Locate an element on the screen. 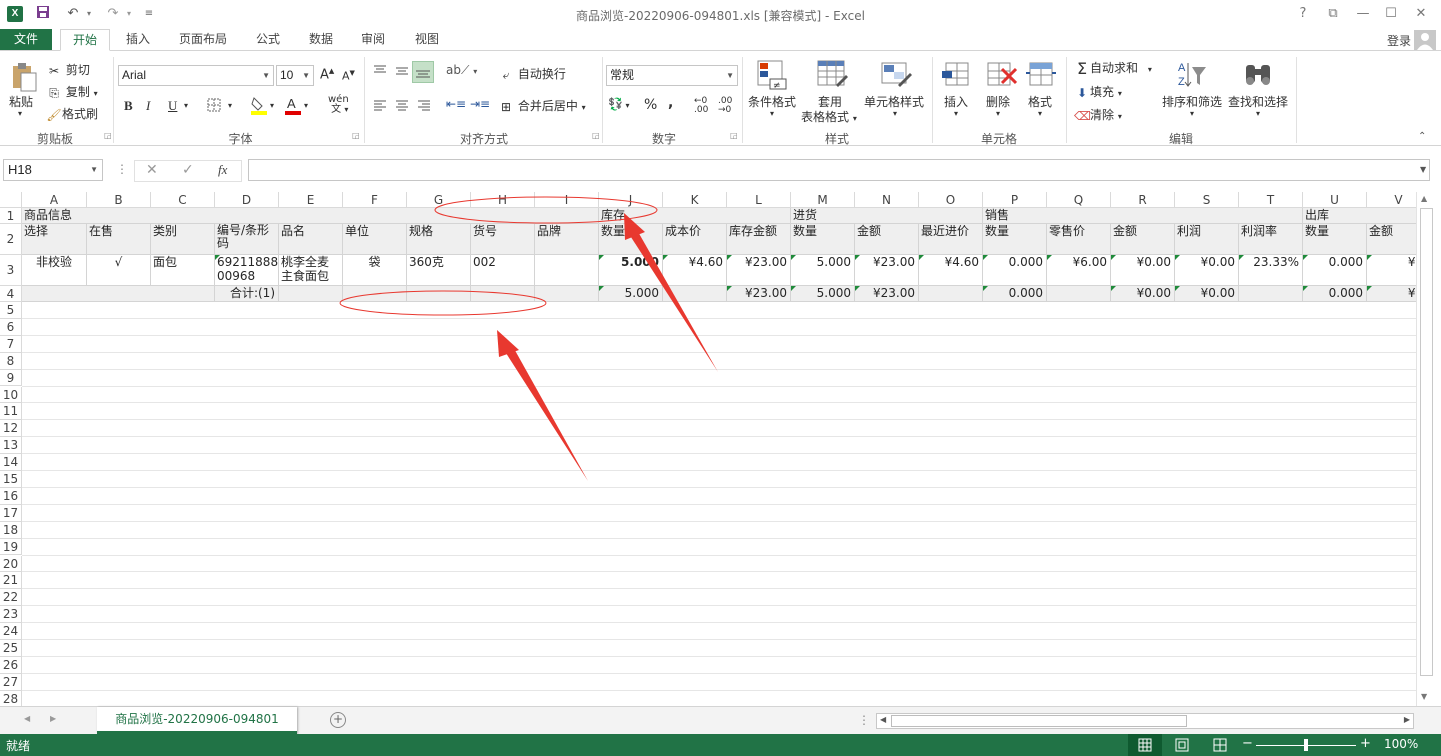  number-format-select: 常规 ▼ is located at coordinates (672, 75).